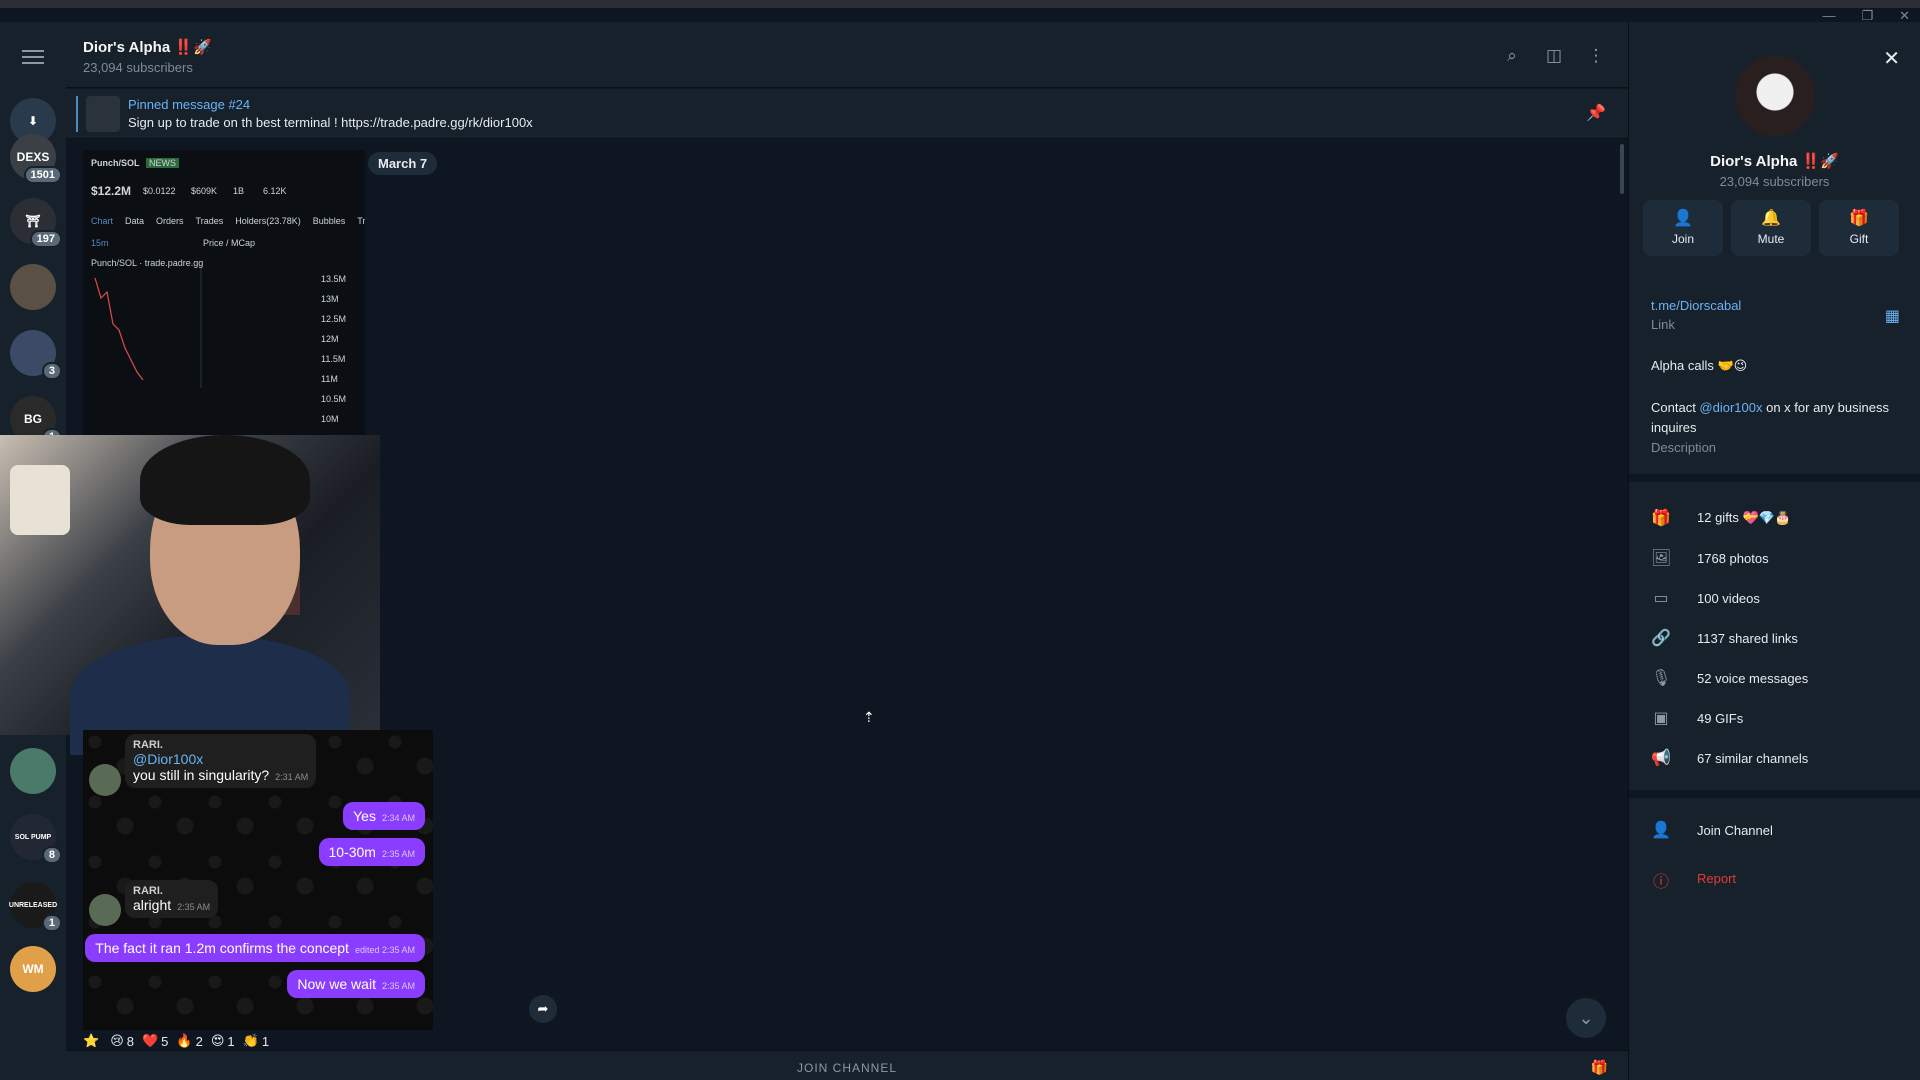 The image size is (1920, 1080). I want to click on y-tick-label: 12M, so click(330, 339).